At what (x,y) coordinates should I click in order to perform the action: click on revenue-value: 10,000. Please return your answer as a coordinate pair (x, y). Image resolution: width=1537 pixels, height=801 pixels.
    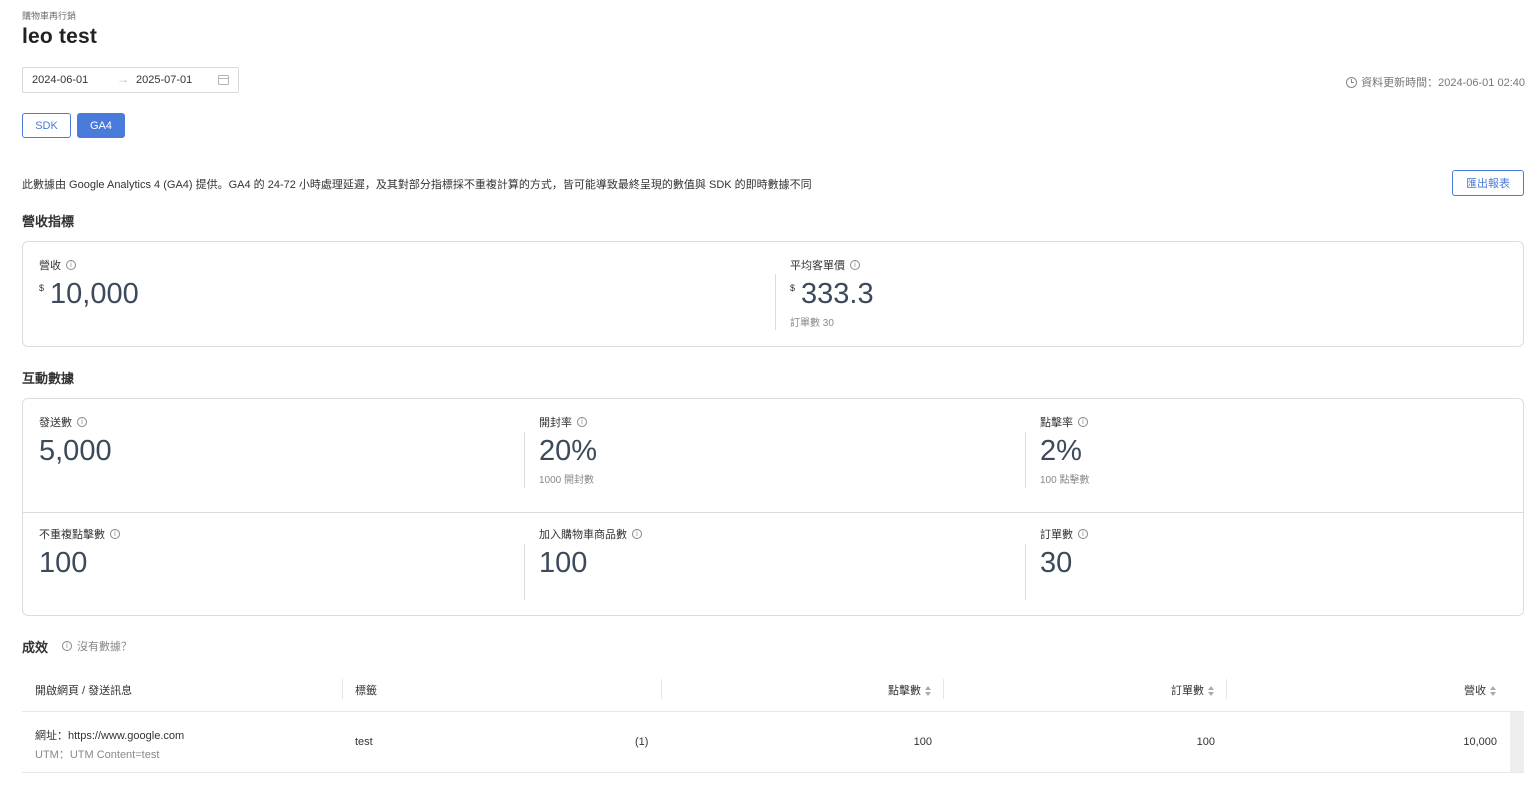
    Looking at the image, I should click on (94, 294).